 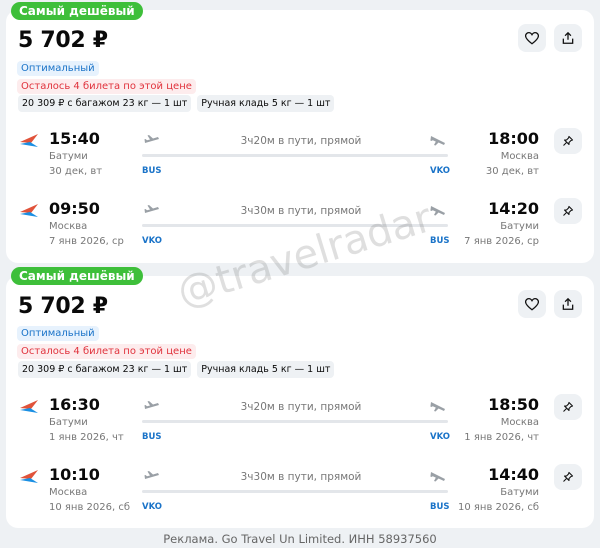 What do you see at coordinates (74, 404) in the screenshot?
I see `departure-time: 16:30` at bounding box center [74, 404].